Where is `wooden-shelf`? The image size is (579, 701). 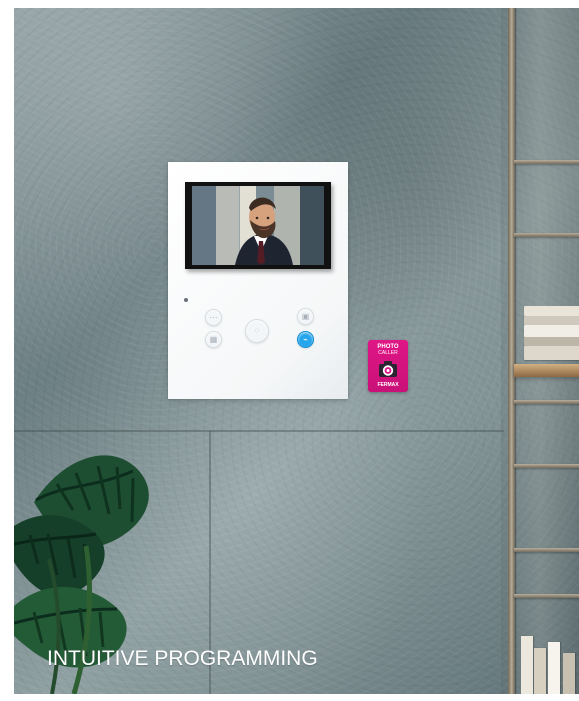
wooden-shelf is located at coordinates (546, 370).